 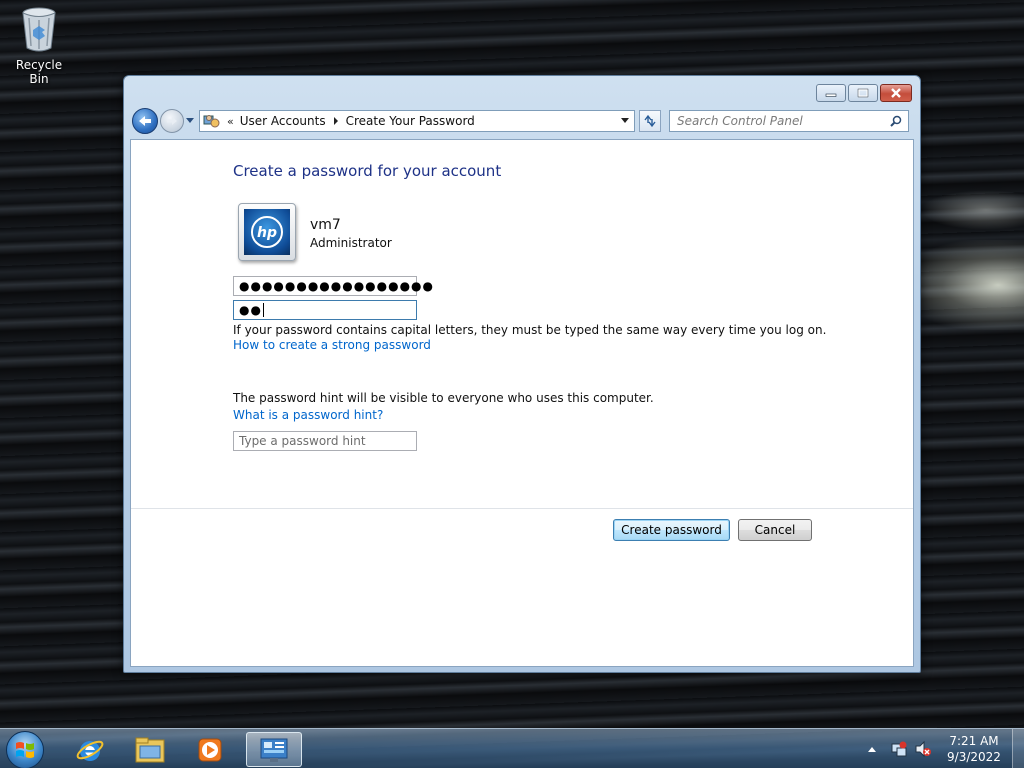 What do you see at coordinates (283, 121) in the screenshot?
I see `breadcrumb-user-accounts: User Accounts` at bounding box center [283, 121].